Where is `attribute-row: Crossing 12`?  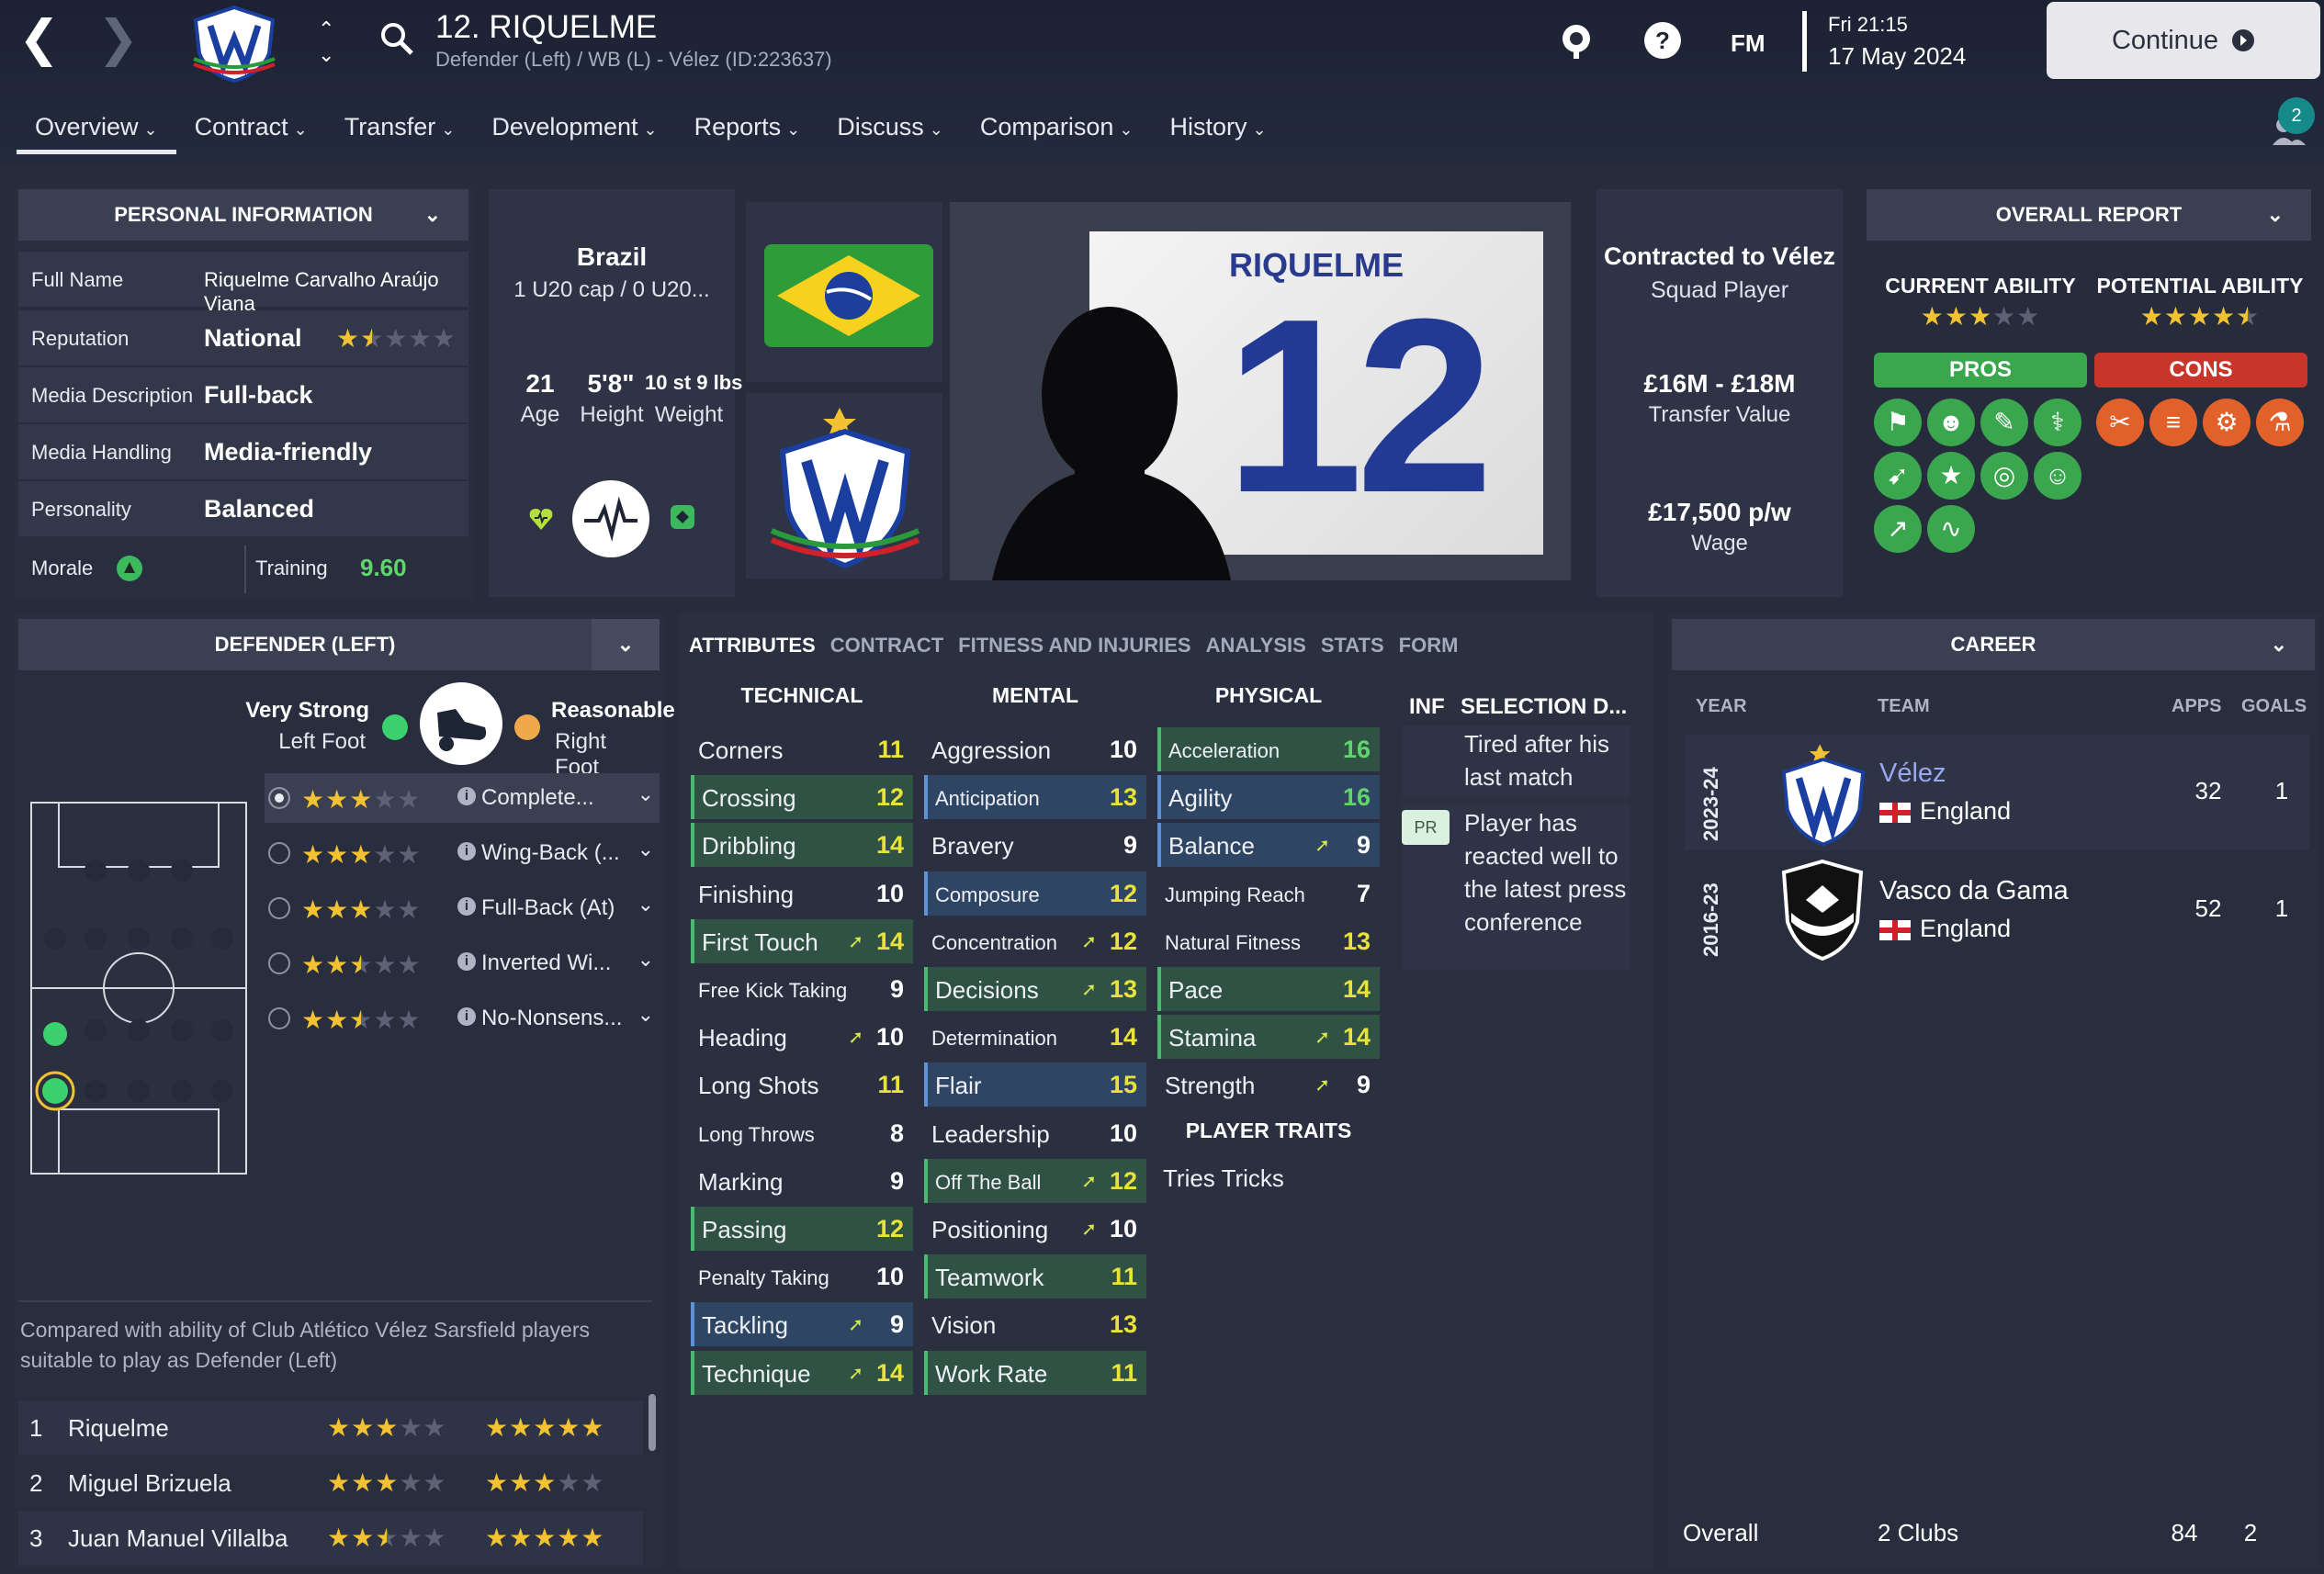
attribute-row: Crossing 12 is located at coordinates (802, 797).